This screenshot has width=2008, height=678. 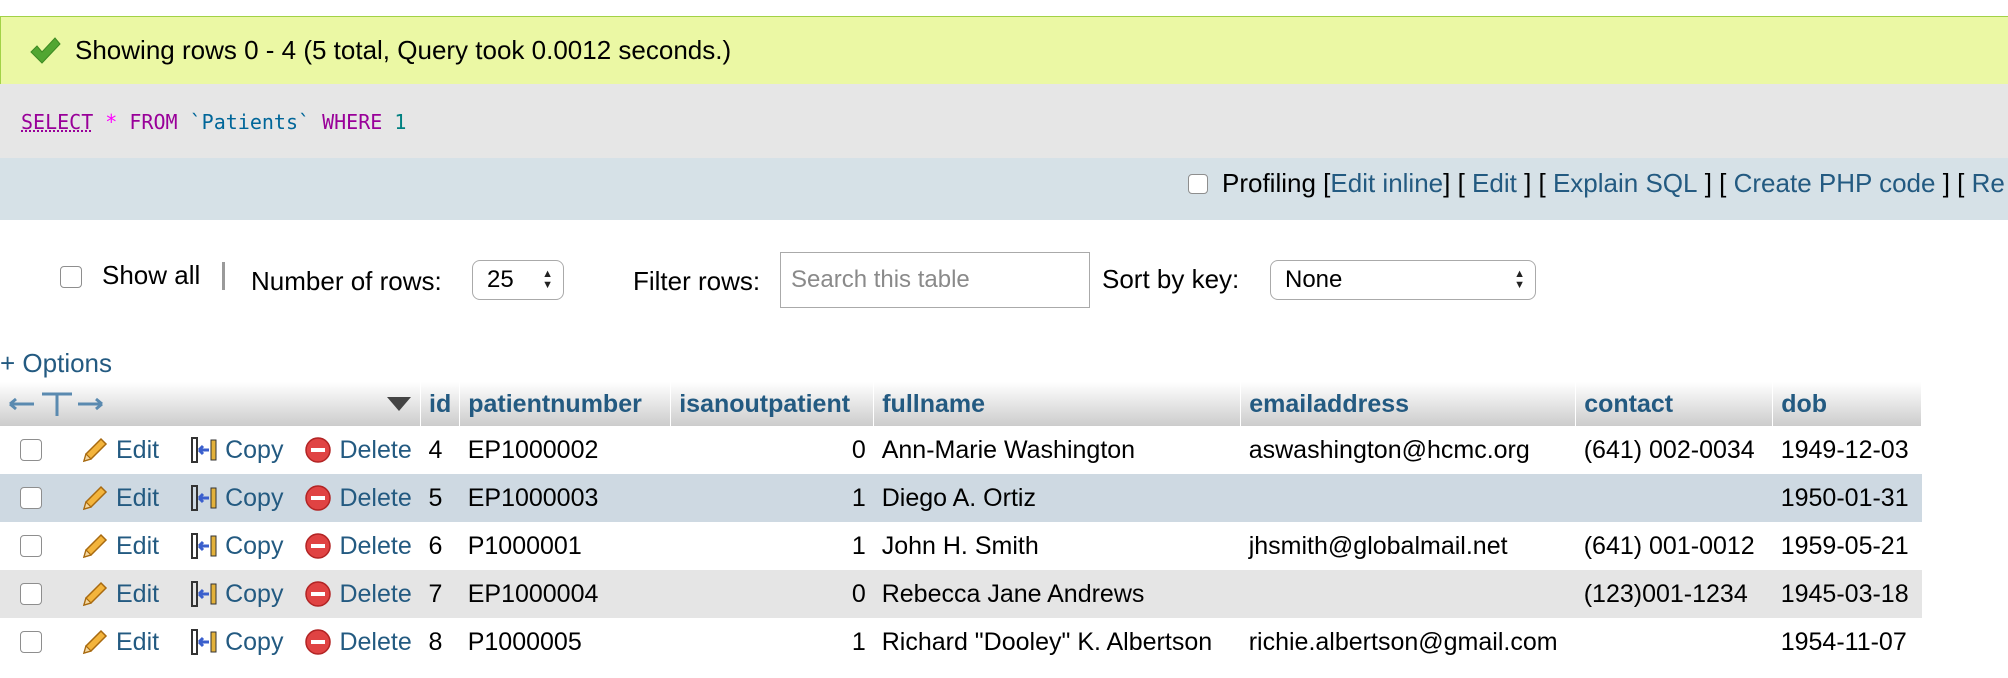 What do you see at coordinates (440, 450) in the screenshot?
I see `cell-id: 4` at bounding box center [440, 450].